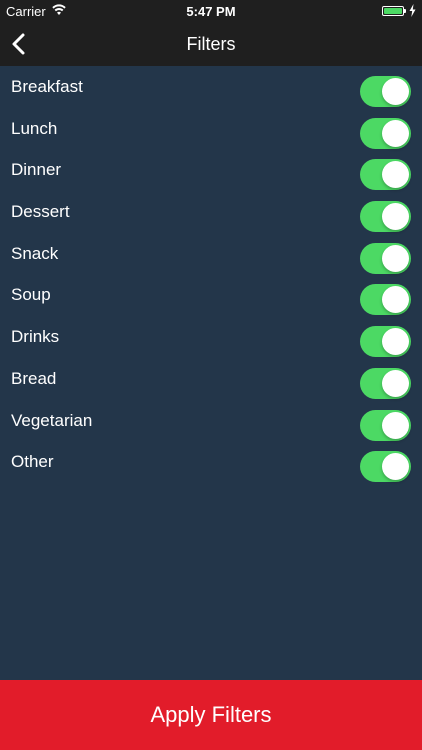 The height and width of the screenshot is (750, 422). I want to click on filter-label: Soup, so click(31, 295).